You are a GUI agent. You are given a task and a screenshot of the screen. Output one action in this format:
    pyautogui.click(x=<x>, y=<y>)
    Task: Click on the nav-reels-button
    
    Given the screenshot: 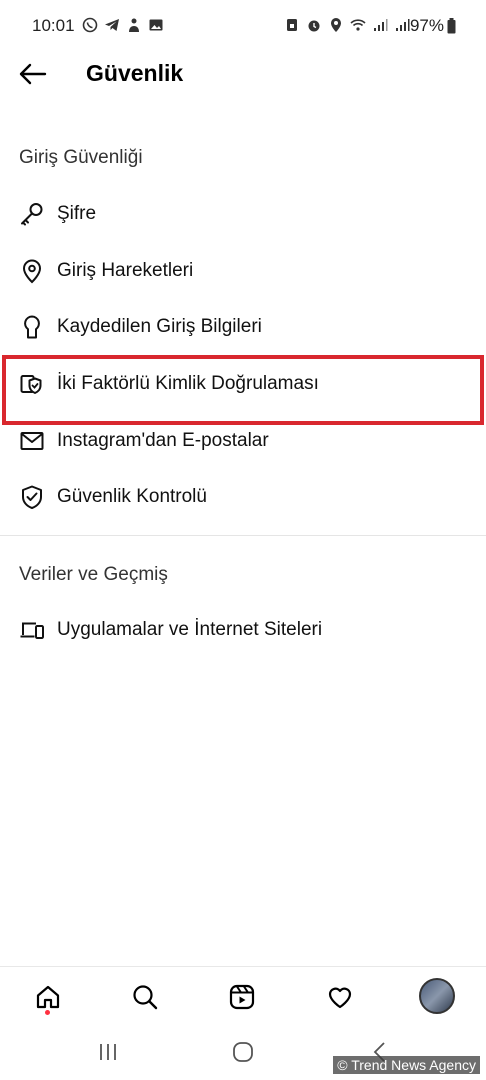 What is the action you would take?
    pyautogui.click(x=242, y=997)
    